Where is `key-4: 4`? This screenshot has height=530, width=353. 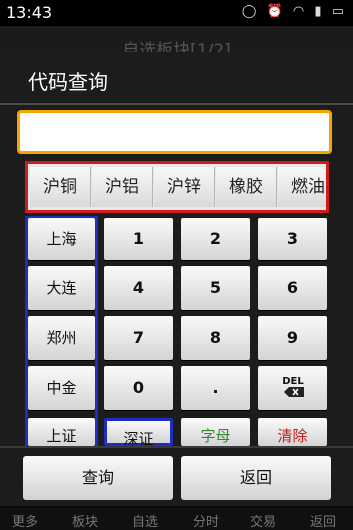
key-4: 4 is located at coordinates (138, 288).